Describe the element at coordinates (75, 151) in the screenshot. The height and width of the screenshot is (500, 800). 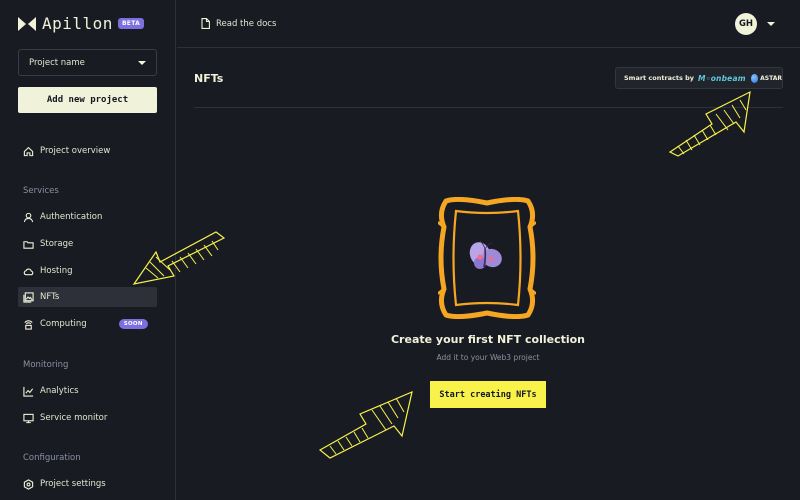
I see `sidebar-item-label: Project overview` at that location.